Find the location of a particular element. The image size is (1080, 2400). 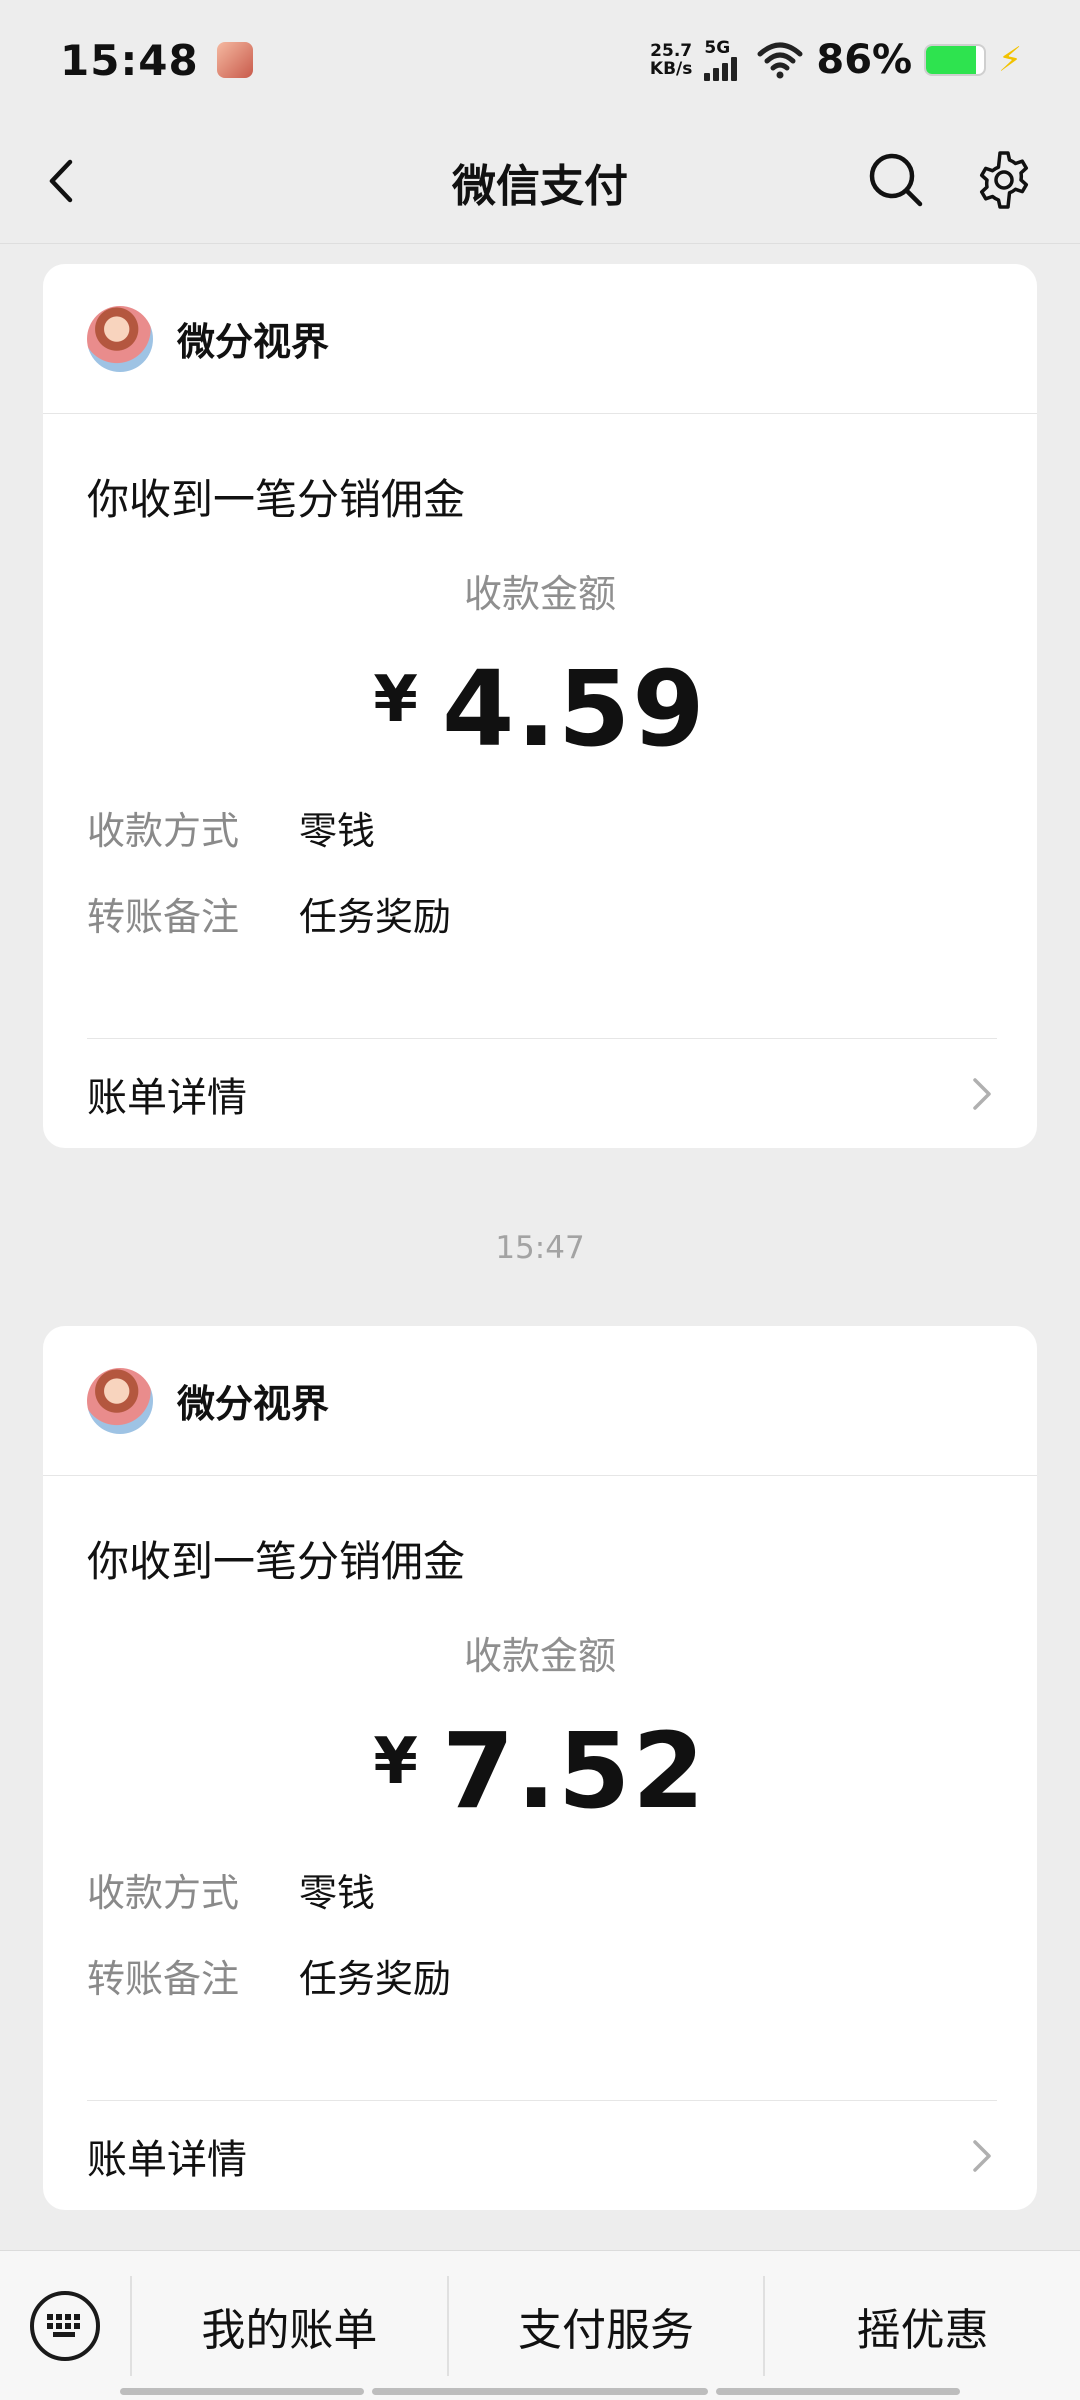

nav-bar: 微信支付 is located at coordinates (540, 182).